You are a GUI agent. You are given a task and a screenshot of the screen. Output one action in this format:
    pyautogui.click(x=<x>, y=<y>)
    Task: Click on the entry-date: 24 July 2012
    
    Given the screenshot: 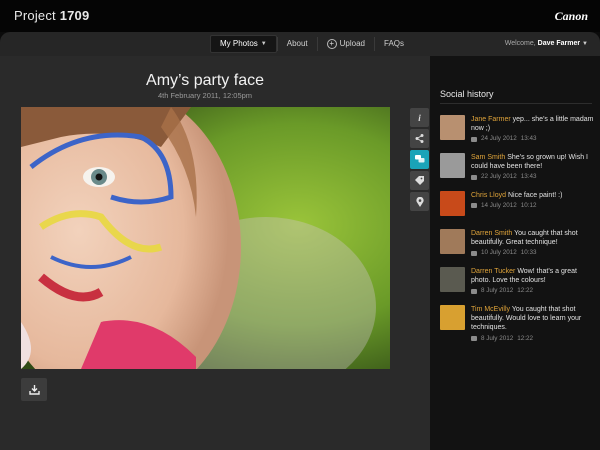 What is the action you would take?
    pyautogui.click(x=499, y=139)
    